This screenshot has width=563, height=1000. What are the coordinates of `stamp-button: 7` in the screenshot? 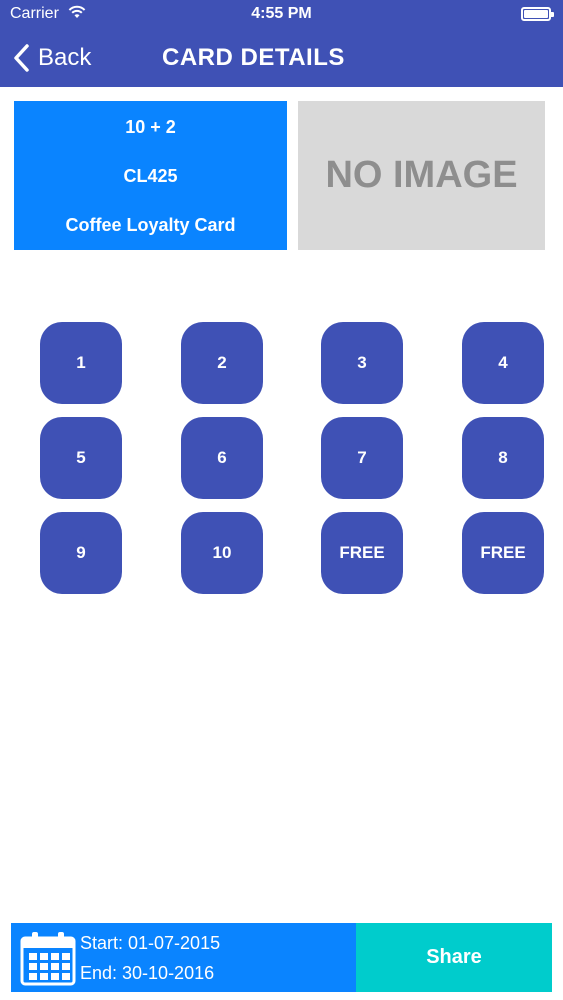 It's located at (362, 458).